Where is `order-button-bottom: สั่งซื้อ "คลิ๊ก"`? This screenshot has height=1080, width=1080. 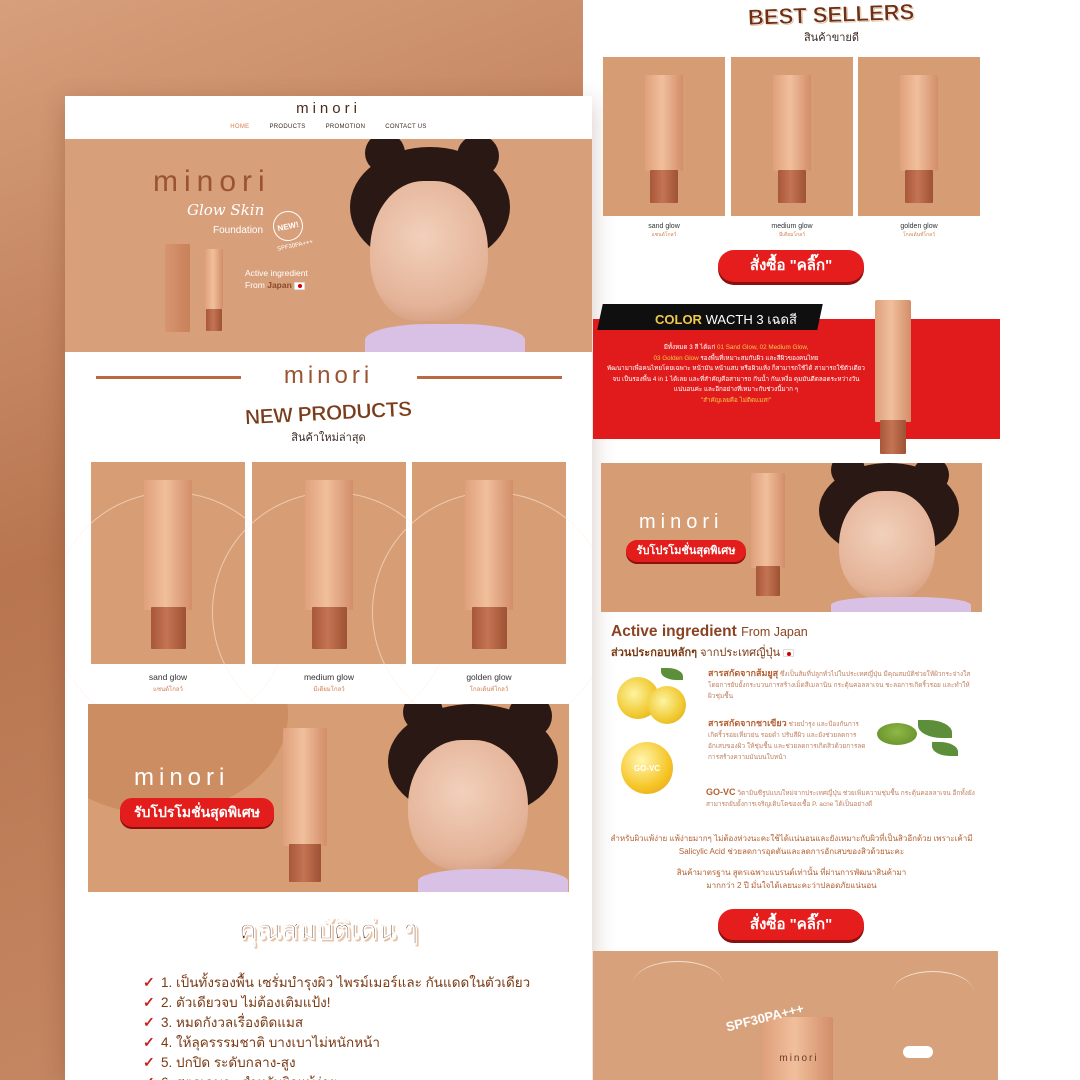 order-button-bottom: สั่งซื้อ "คลิ๊ก" is located at coordinates (791, 924).